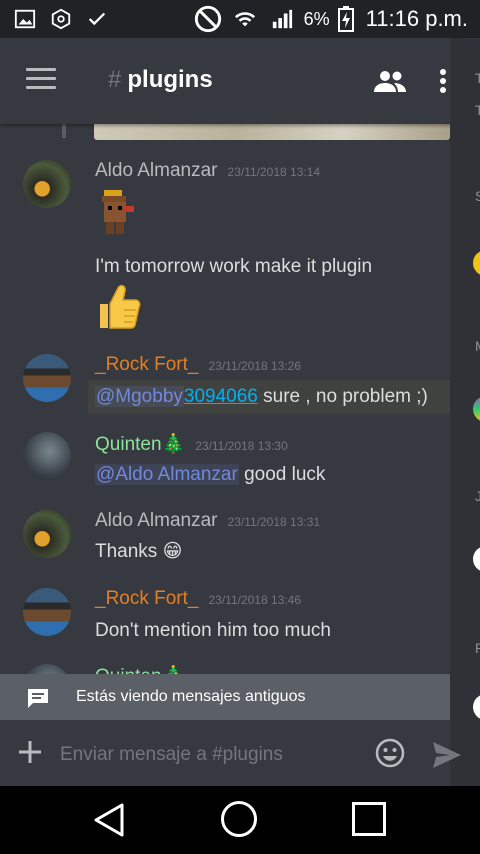 This screenshot has width=480, height=854. Describe the element at coordinates (465, 412) in the screenshot. I see `members-drawer-peek: T T S M J P` at that location.